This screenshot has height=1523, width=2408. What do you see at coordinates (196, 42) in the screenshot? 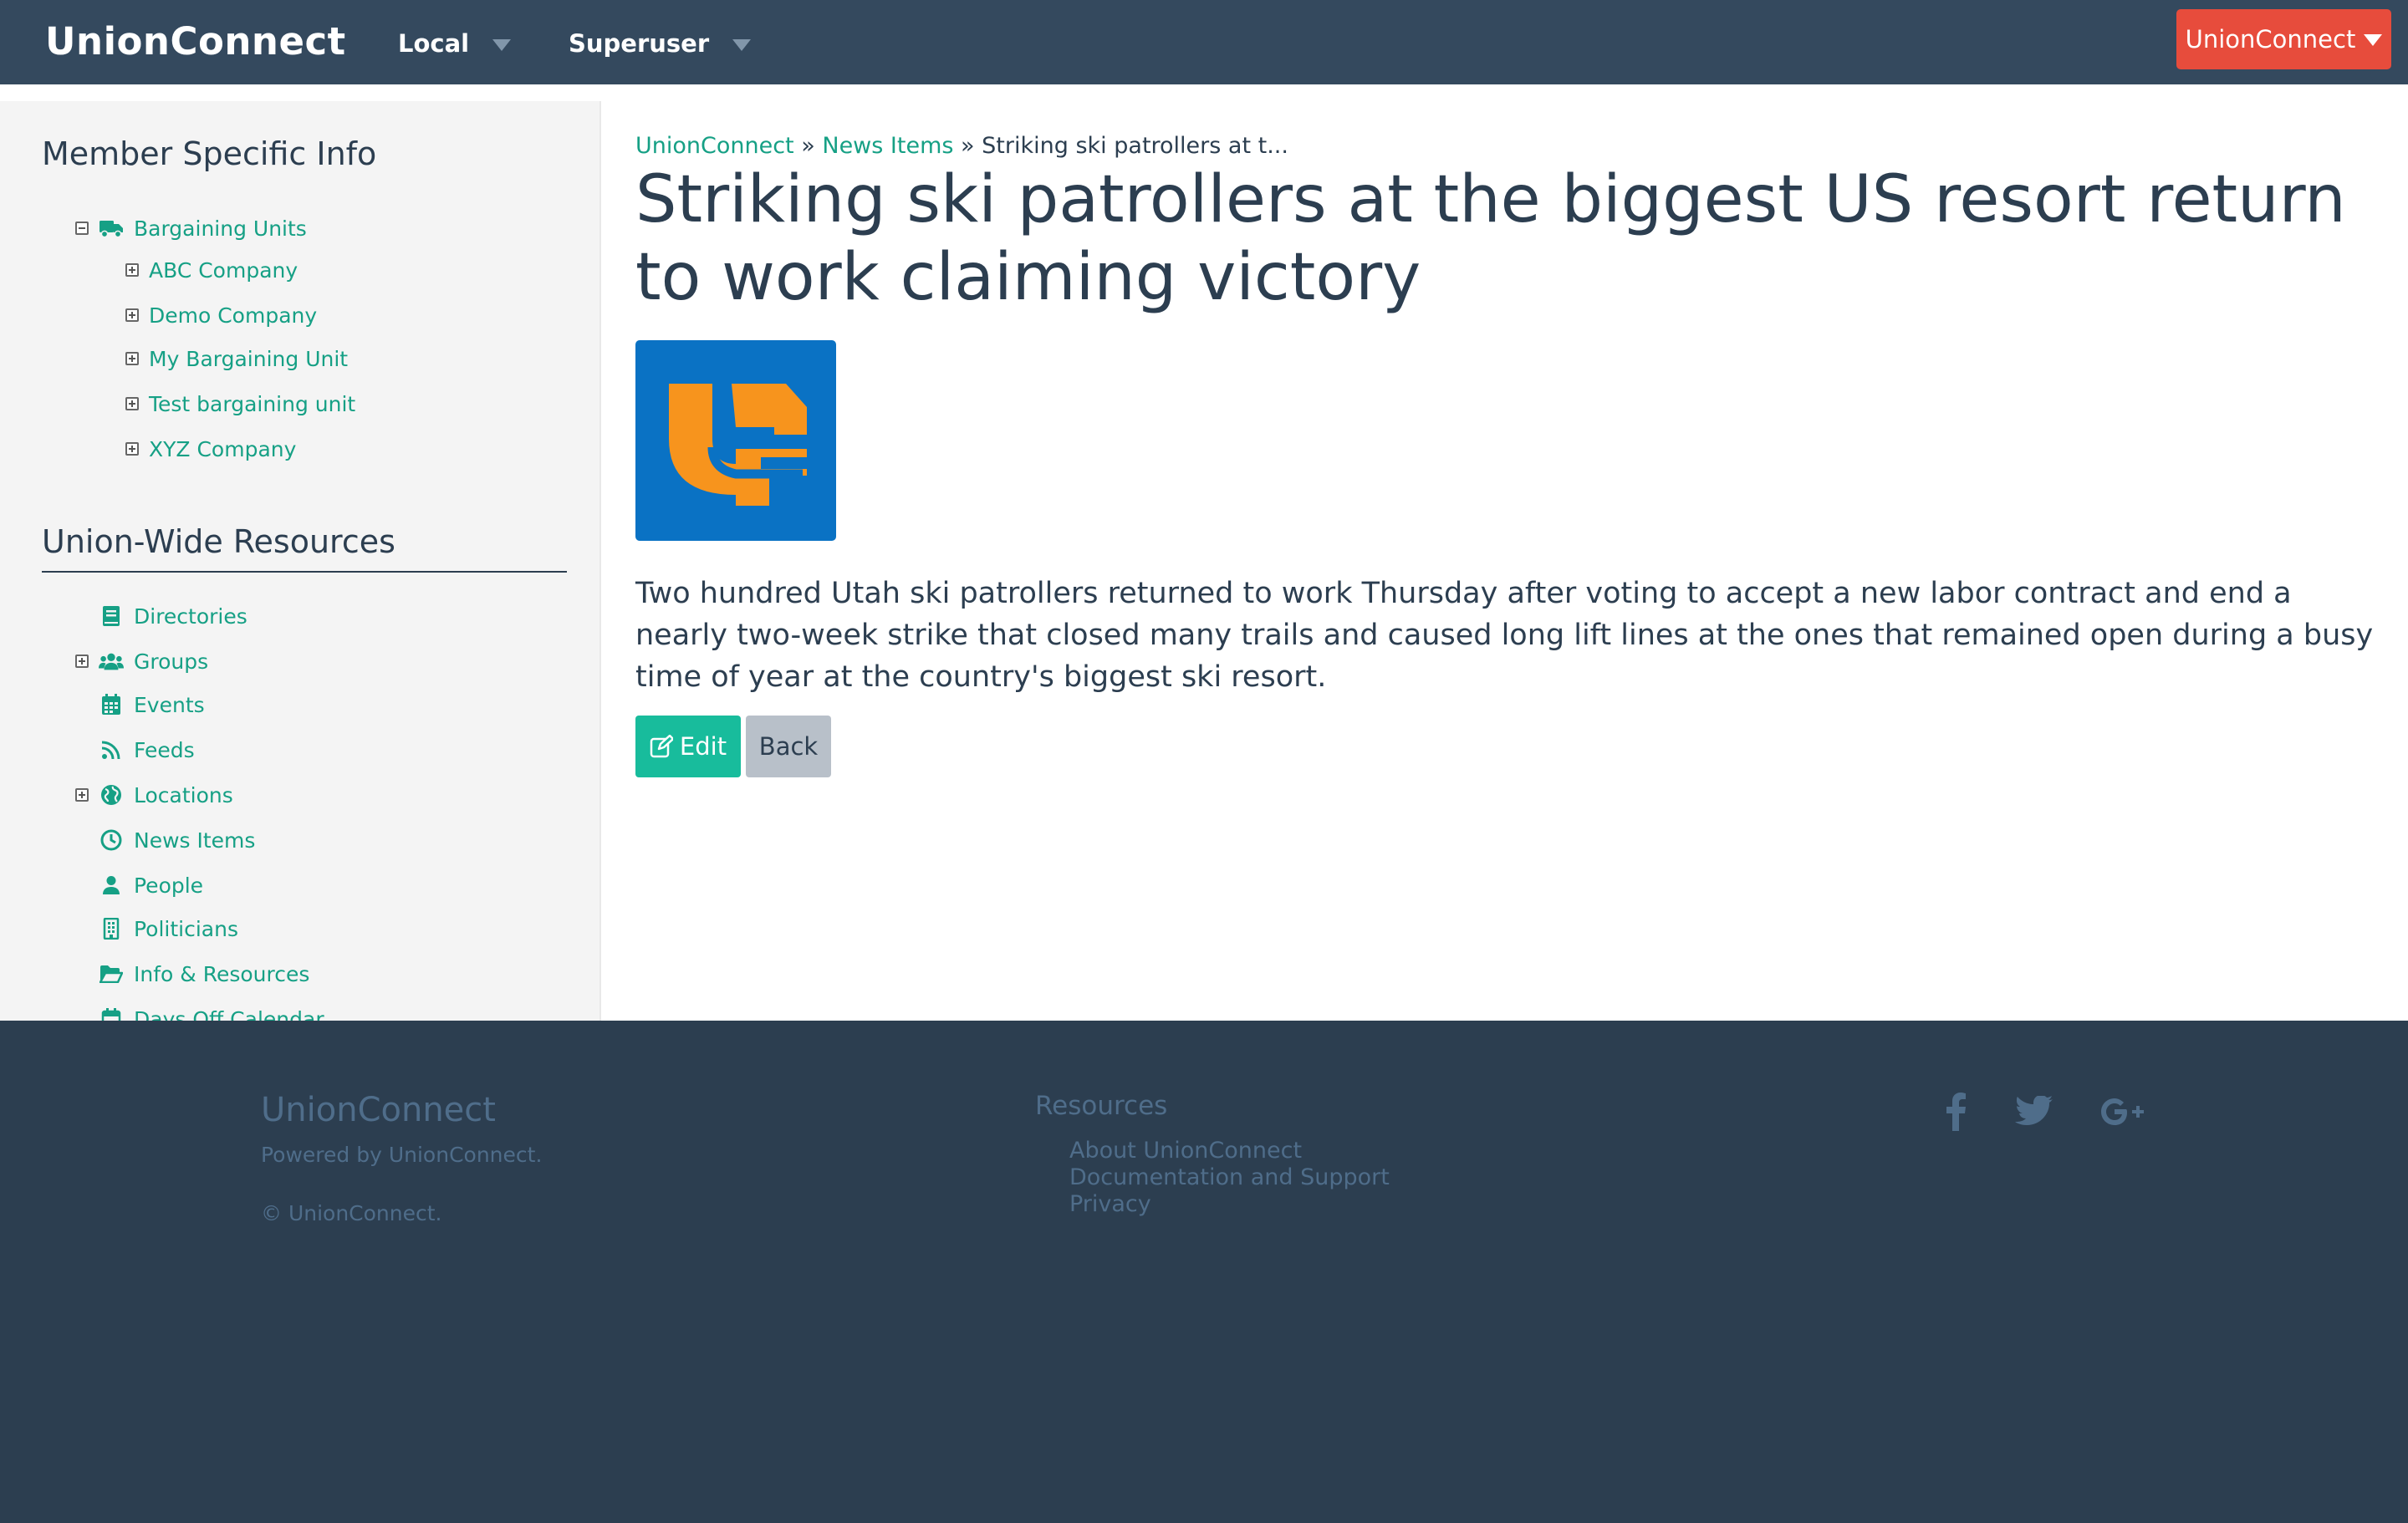
I see `brand-logo-text: UnionConnect` at bounding box center [196, 42].